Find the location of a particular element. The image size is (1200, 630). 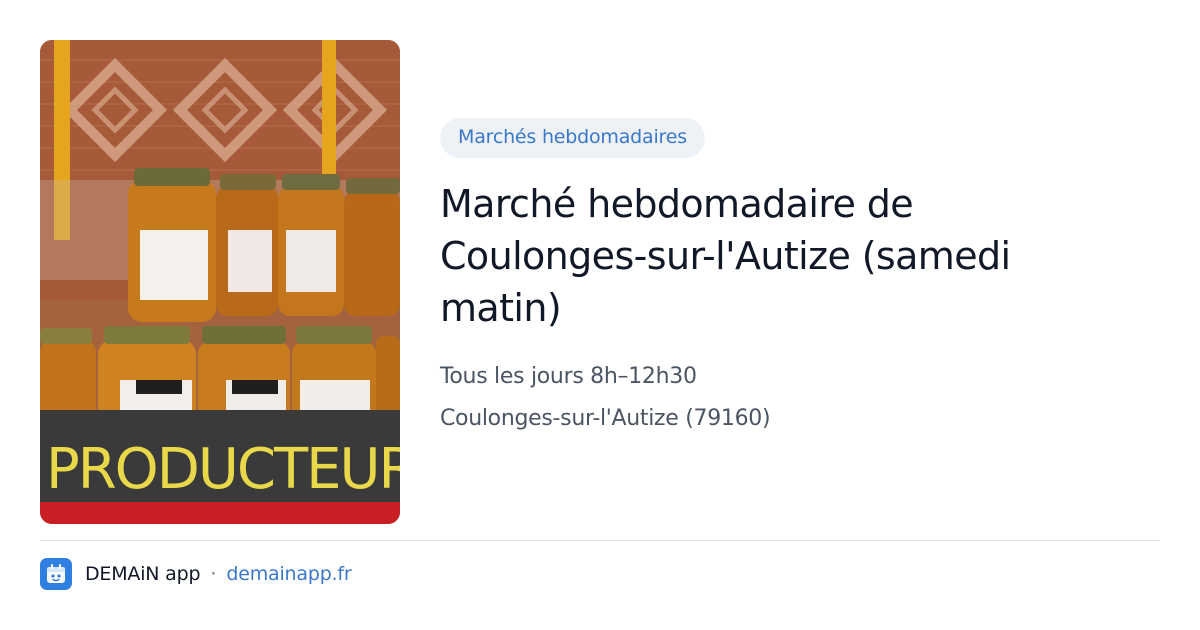

event-schedule: Tous les jours 8h–12h30 is located at coordinates (568, 376).